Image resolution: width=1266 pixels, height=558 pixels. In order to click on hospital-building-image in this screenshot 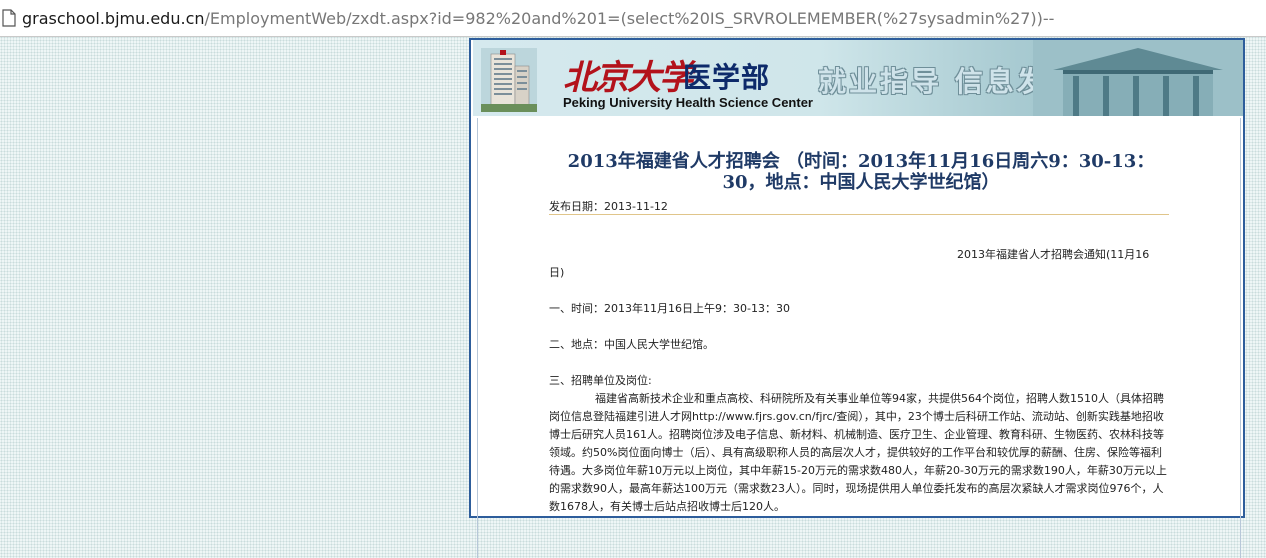, I will do `click(509, 80)`.